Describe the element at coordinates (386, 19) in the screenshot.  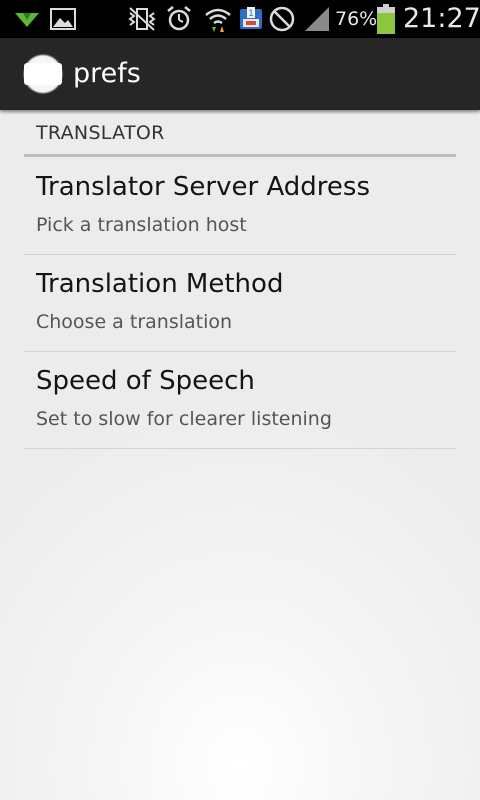
I see `battery-icon` at that location.